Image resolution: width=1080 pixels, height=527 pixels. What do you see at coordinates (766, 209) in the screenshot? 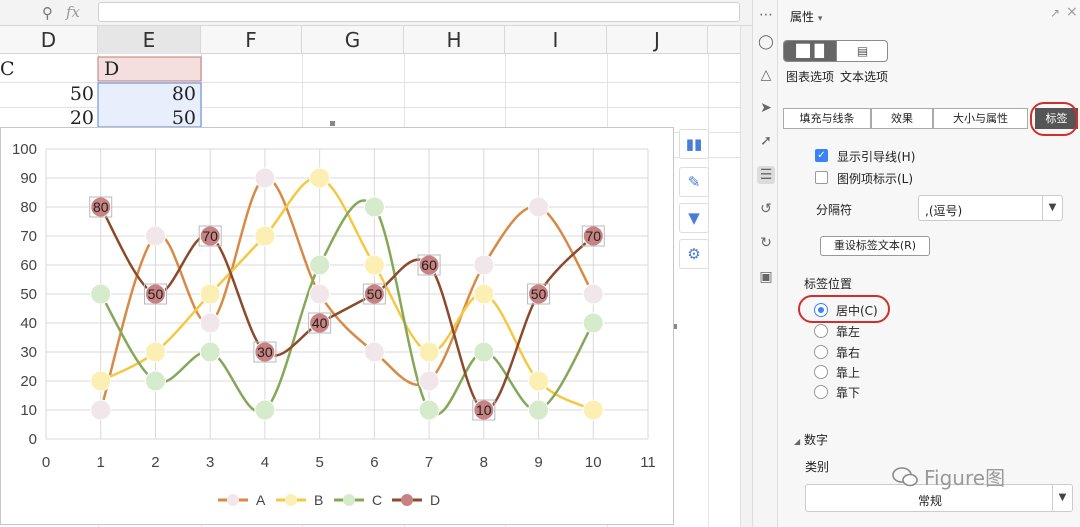
I see `transform-icon: ↺` at bounding box center [766, 209].